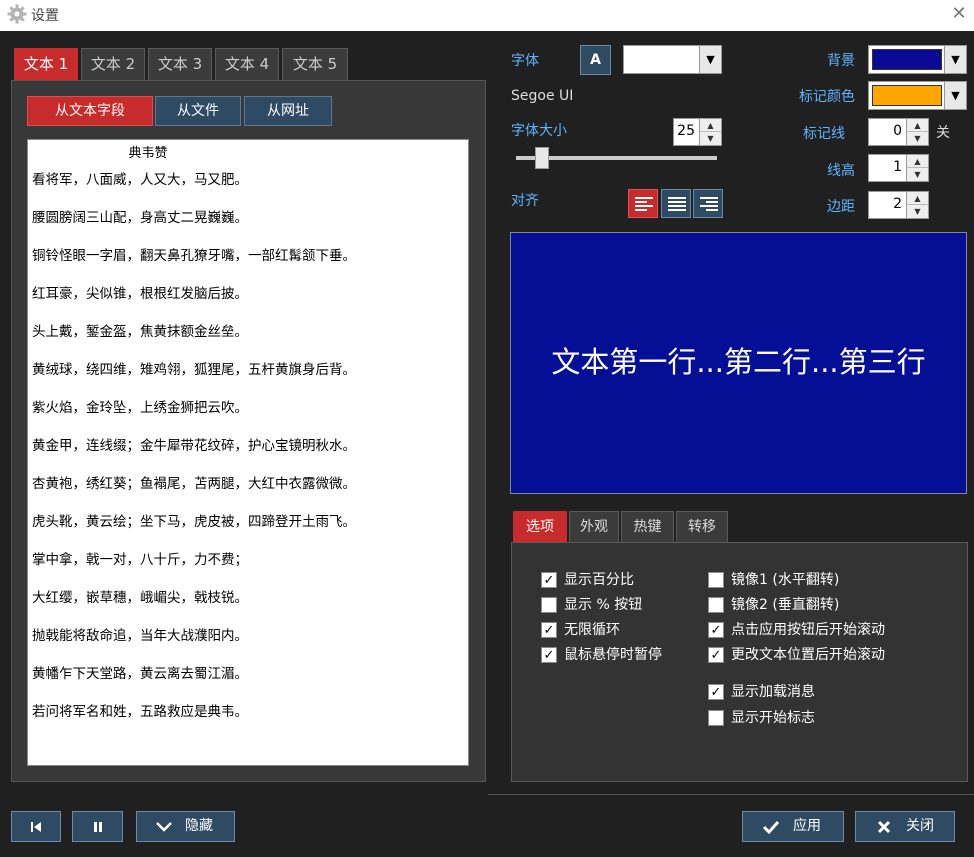 Image resolution: width=974 pixels, height=857 pixels. What do you see at coordinates (487, 15) in the screenshot?
I see `title-bar: 设置 ✕` at bounding box center [487, 15].